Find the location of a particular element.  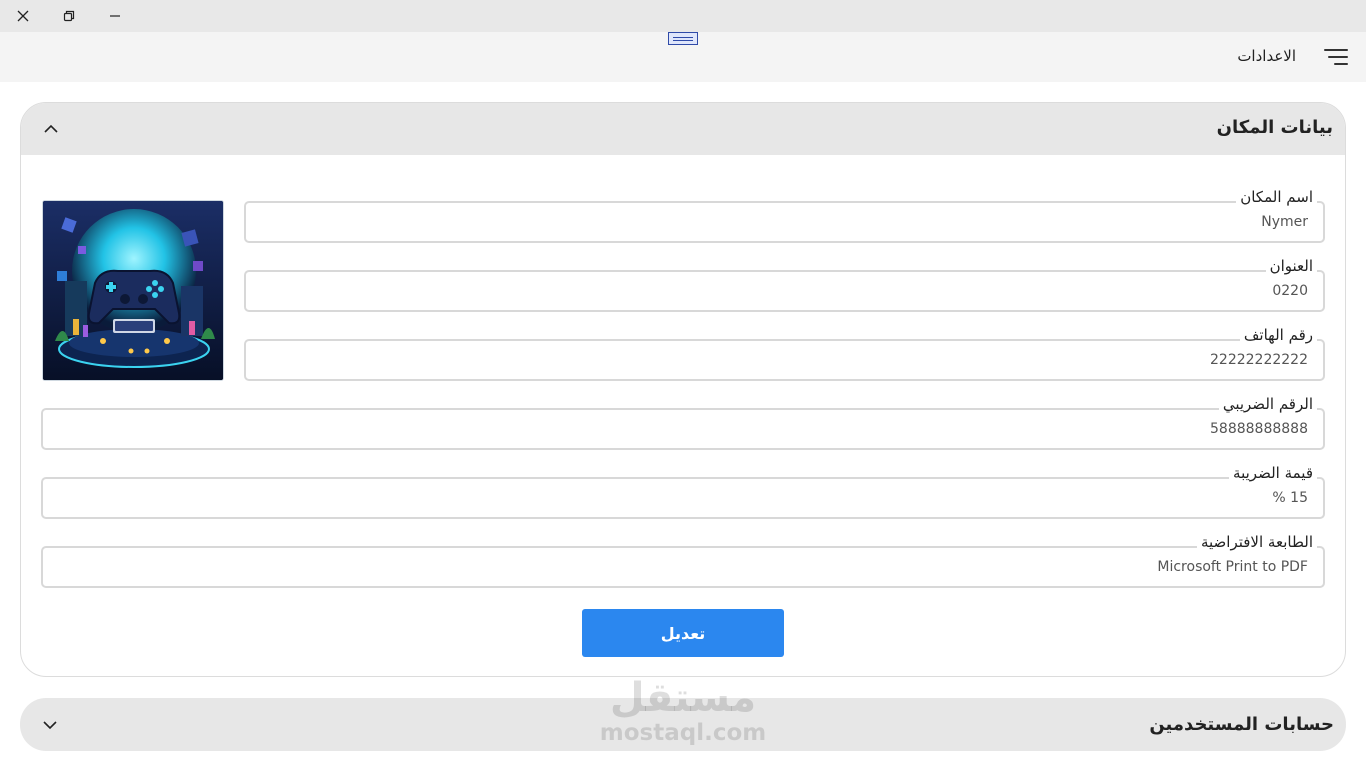

close-icon is located at coordinates (23, 16).